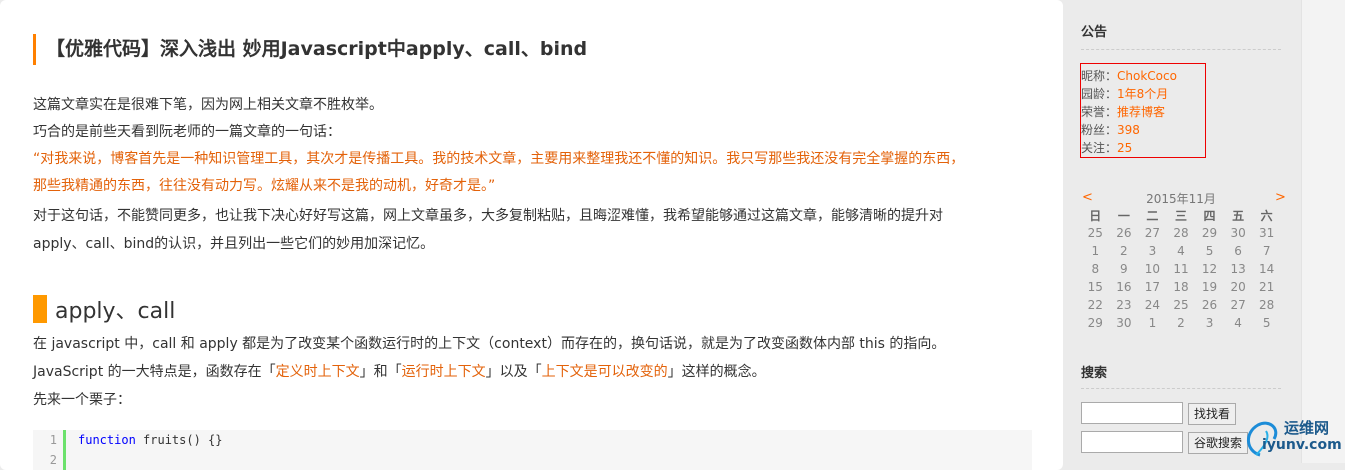 The image size is (1345, 470). I want to click on calendar-day: 10, so click(1152, 269).